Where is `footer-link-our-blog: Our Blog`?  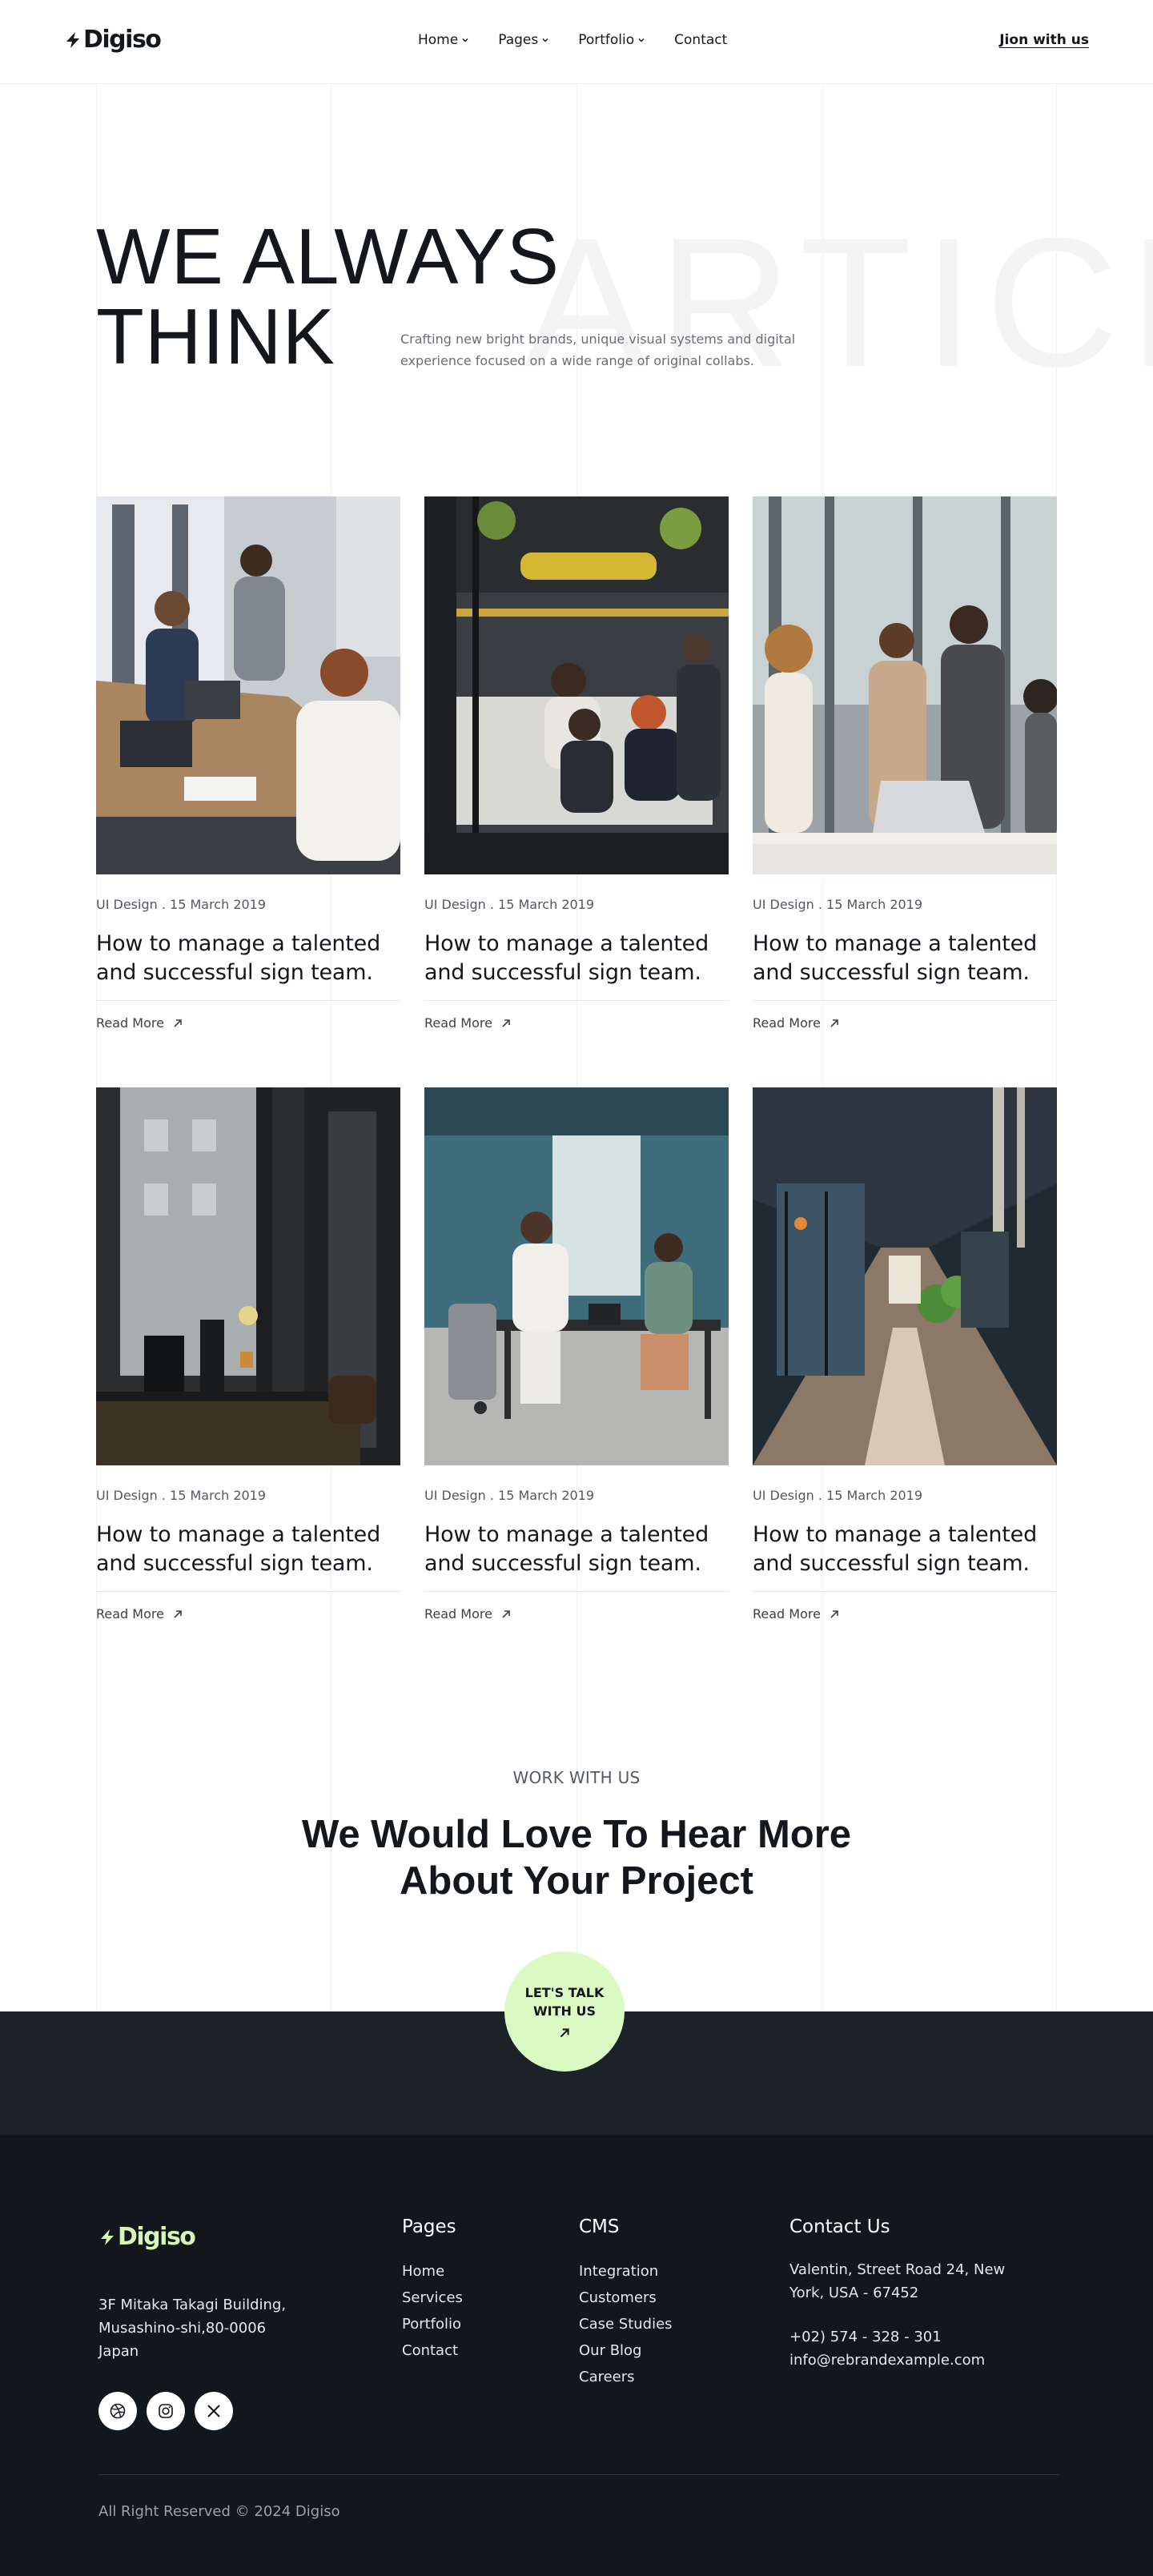
footer-link-our-blog: Our Blog is located at coordinates (626, 2350).